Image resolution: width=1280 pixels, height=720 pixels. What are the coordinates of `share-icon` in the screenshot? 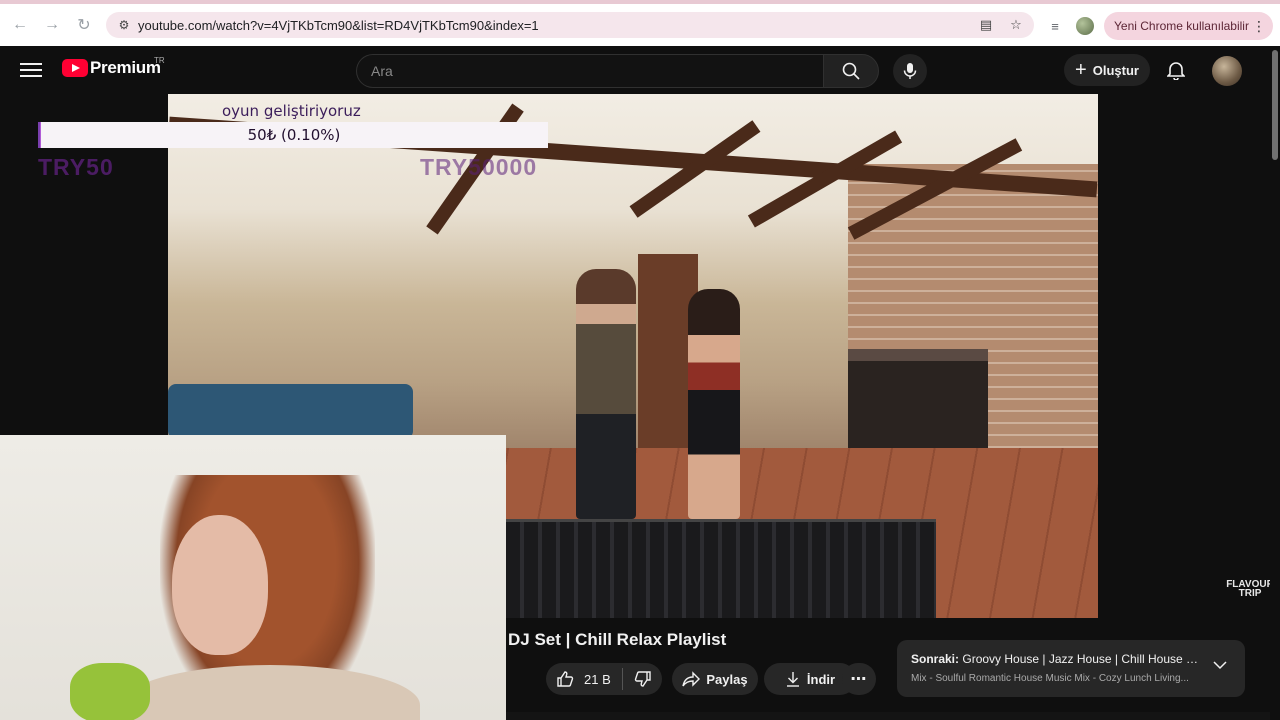 It's located at (691, 679).